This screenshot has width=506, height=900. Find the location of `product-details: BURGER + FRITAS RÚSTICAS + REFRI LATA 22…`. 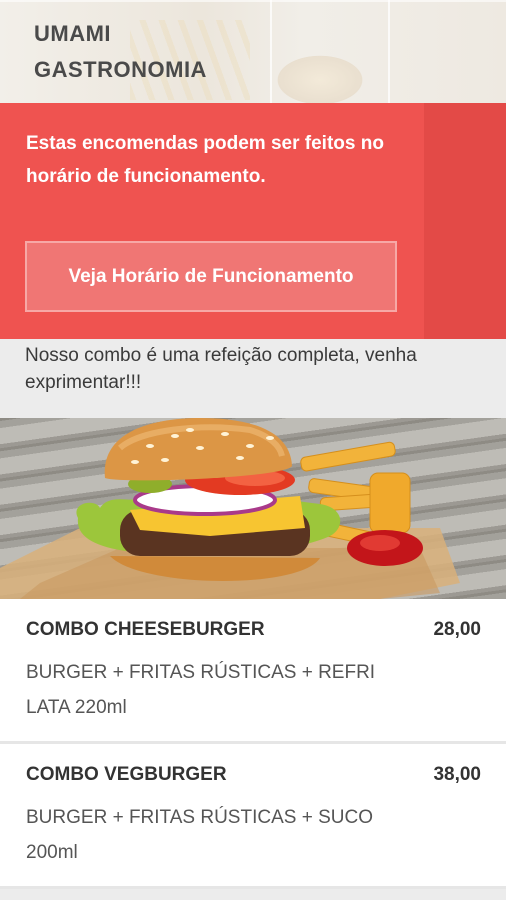

product-details: BURGER + FRITAS RÚSTICAS + REFRI LATA 22… is located at coordinates (201, 690).